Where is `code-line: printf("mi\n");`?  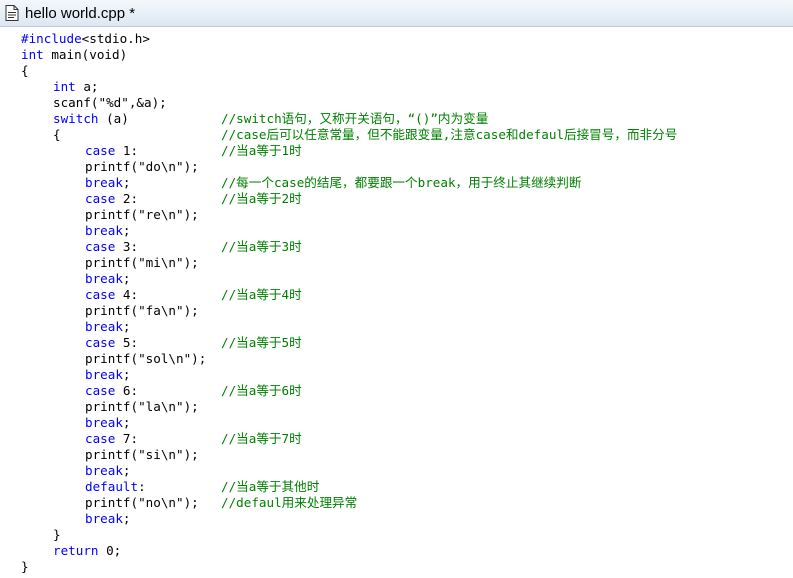
code-line: printf("mi\n"); is located at coordinates (113, 263).